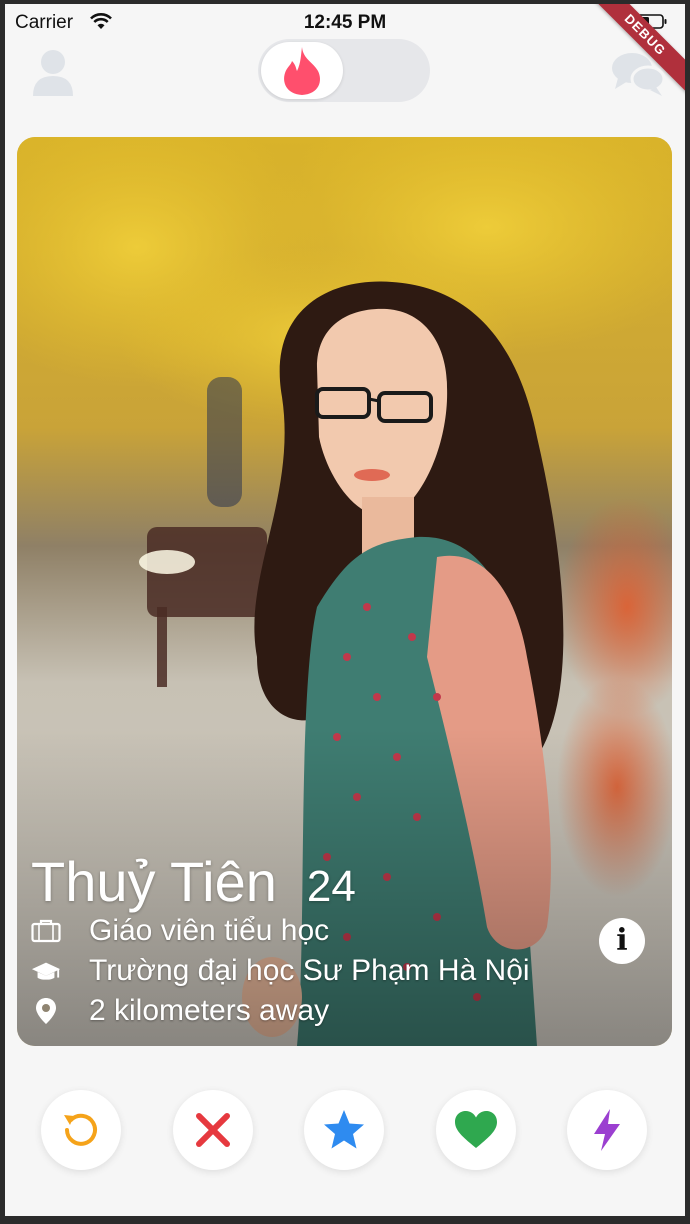  Describe the element at coordinates (345, 22) in the screenshot. I see `status-time: 12:45 PM` at that location.